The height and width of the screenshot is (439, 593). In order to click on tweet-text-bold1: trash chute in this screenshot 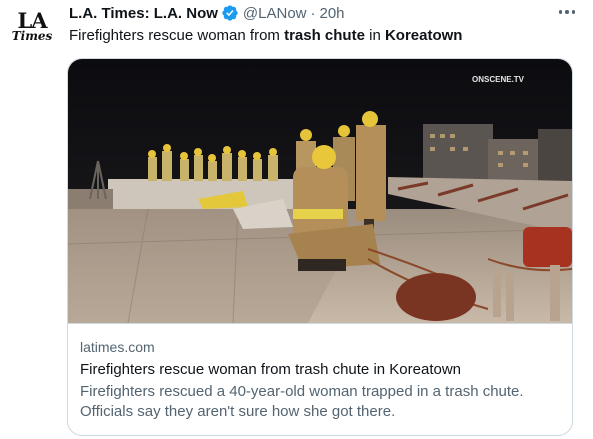, I will do `click(324, 35)`.